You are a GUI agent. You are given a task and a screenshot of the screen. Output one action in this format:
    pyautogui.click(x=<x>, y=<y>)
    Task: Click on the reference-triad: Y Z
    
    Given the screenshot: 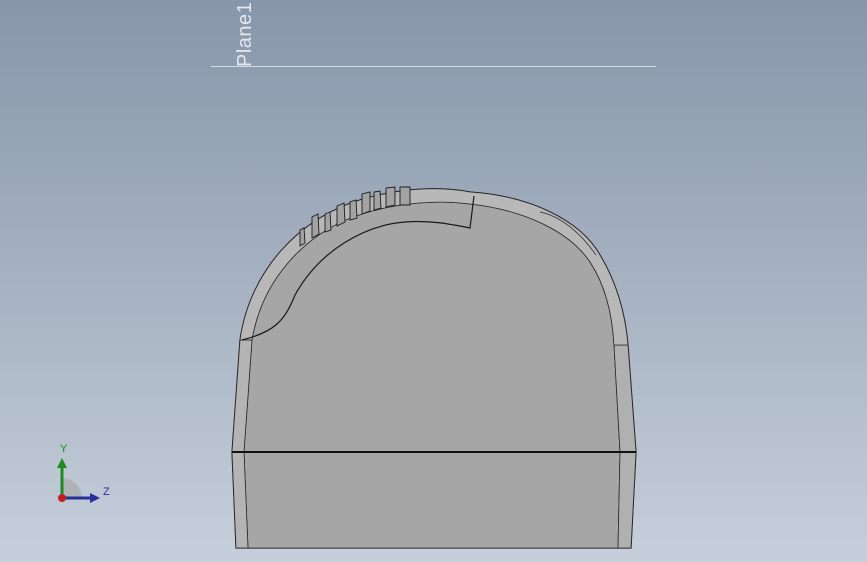 What is the action you would take?
    pyautogui.click(x=80, y=475)
    